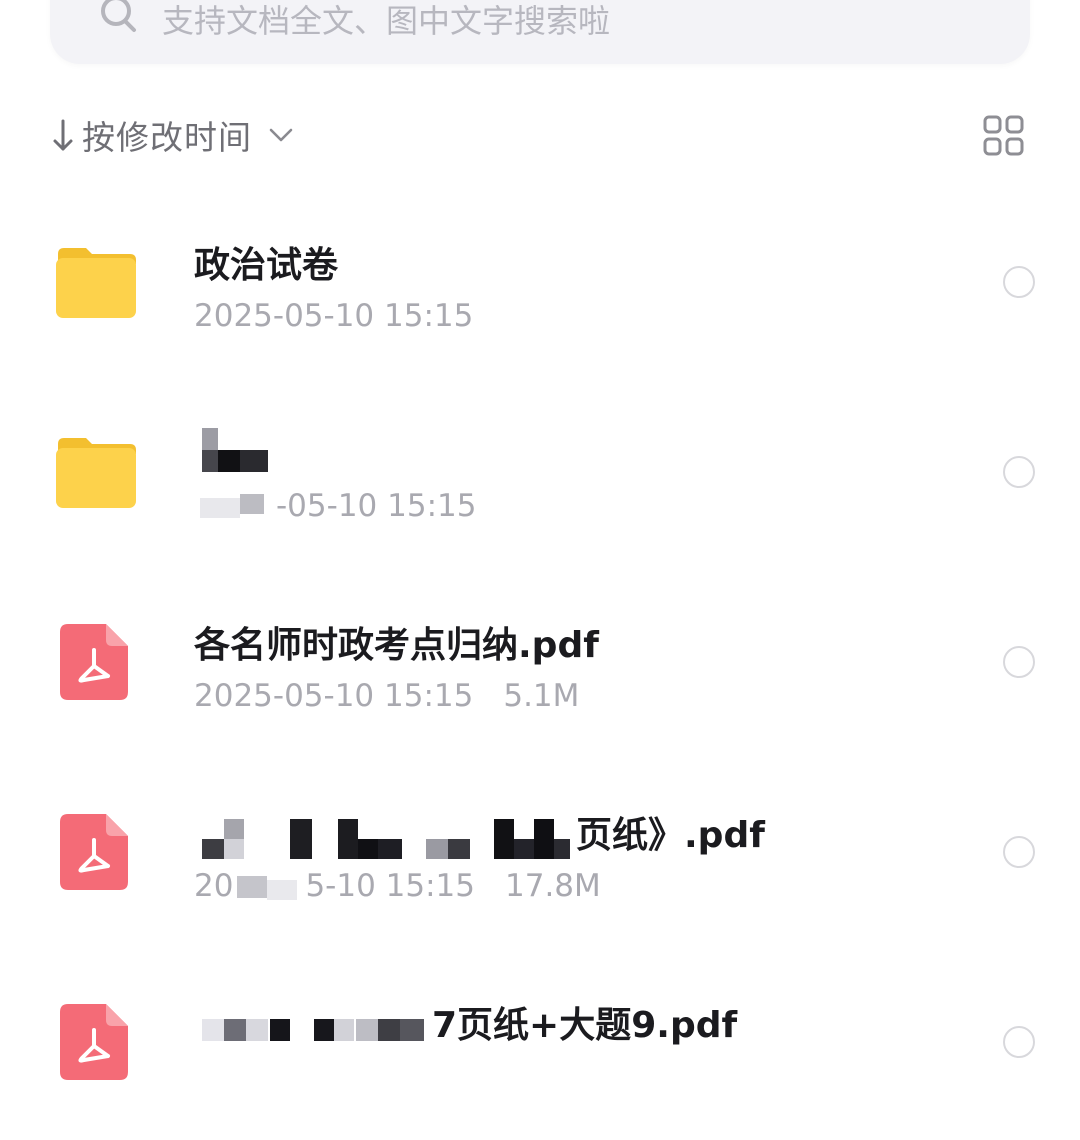 The width and height of the screenshot is (1080, 1140). I want to click on file-name, so click(235, 450).